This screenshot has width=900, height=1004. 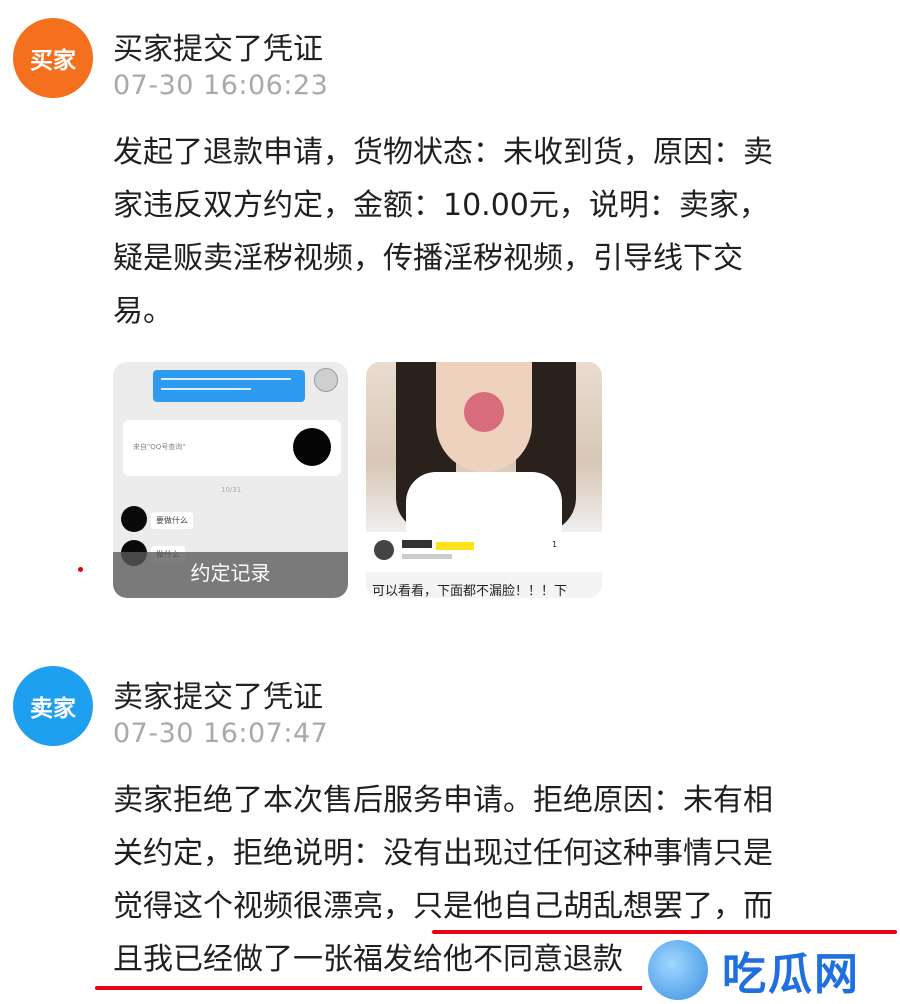 What do you see at coordinates (159, 447) in the screenshot?
I see `card-text: 来自"QQ号查询"` at bounding box center [159, 447].